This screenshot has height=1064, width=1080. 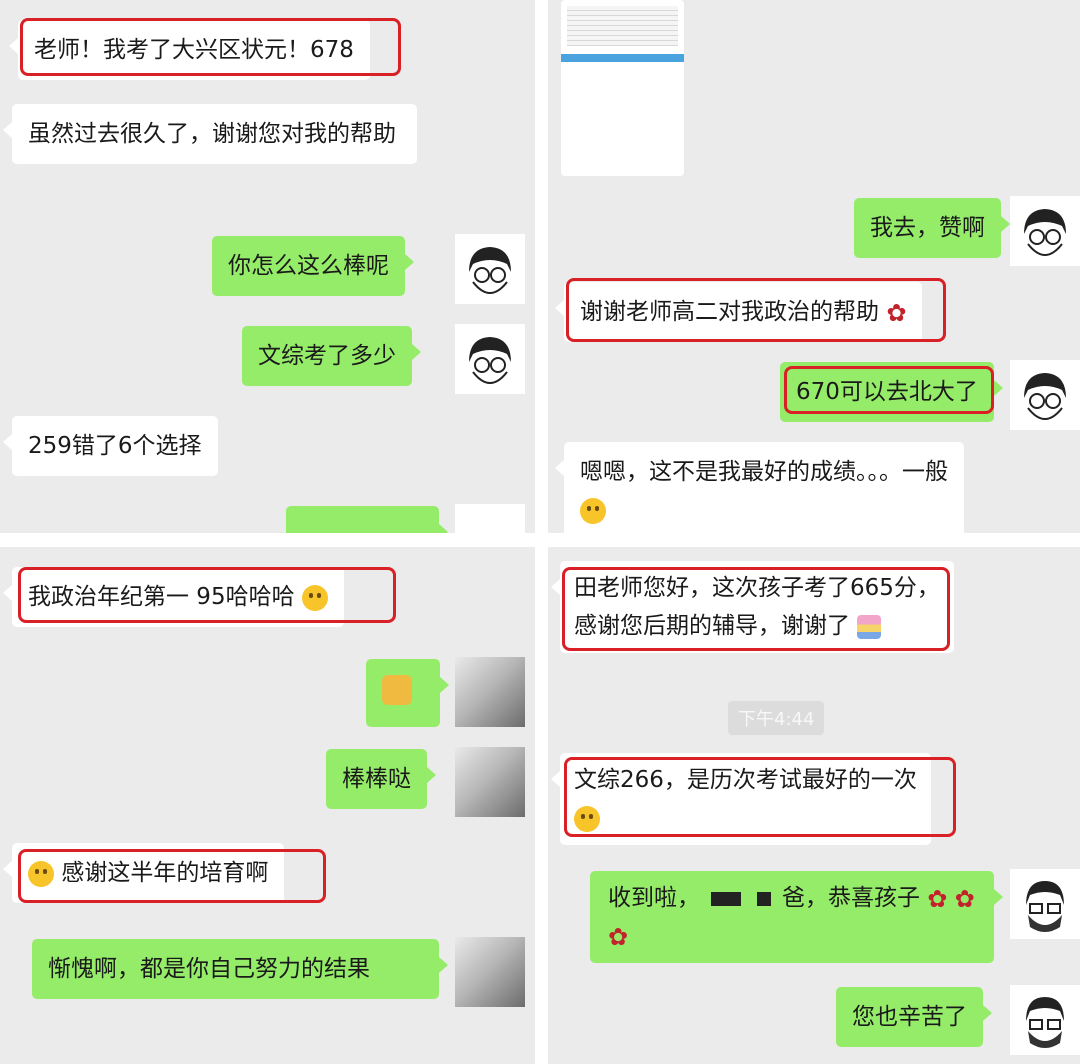 I want to click on message-incoming: 虽然过去很久了，谢谢您对我的帮助, so click(x=210, y=134).